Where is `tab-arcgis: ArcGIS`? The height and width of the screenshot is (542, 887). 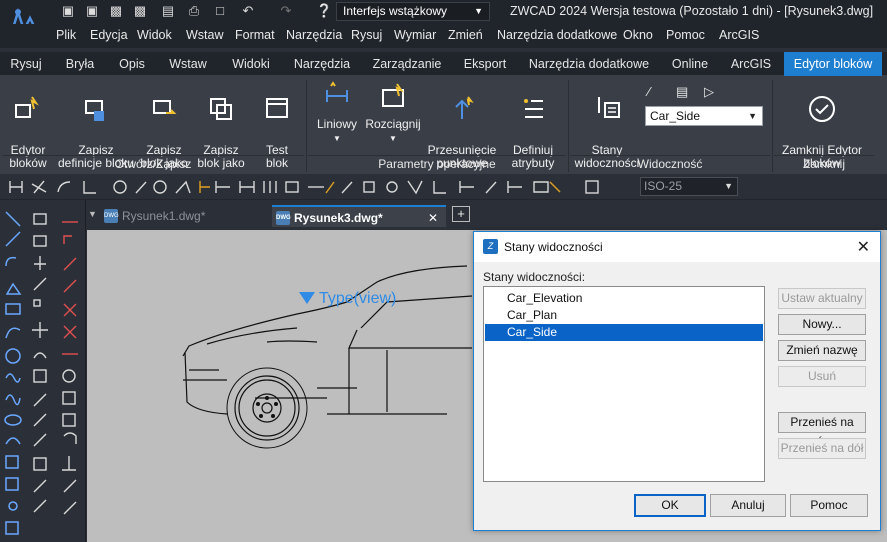 tab-arcgis: ArcGIS is located at coordinates (751, 64).